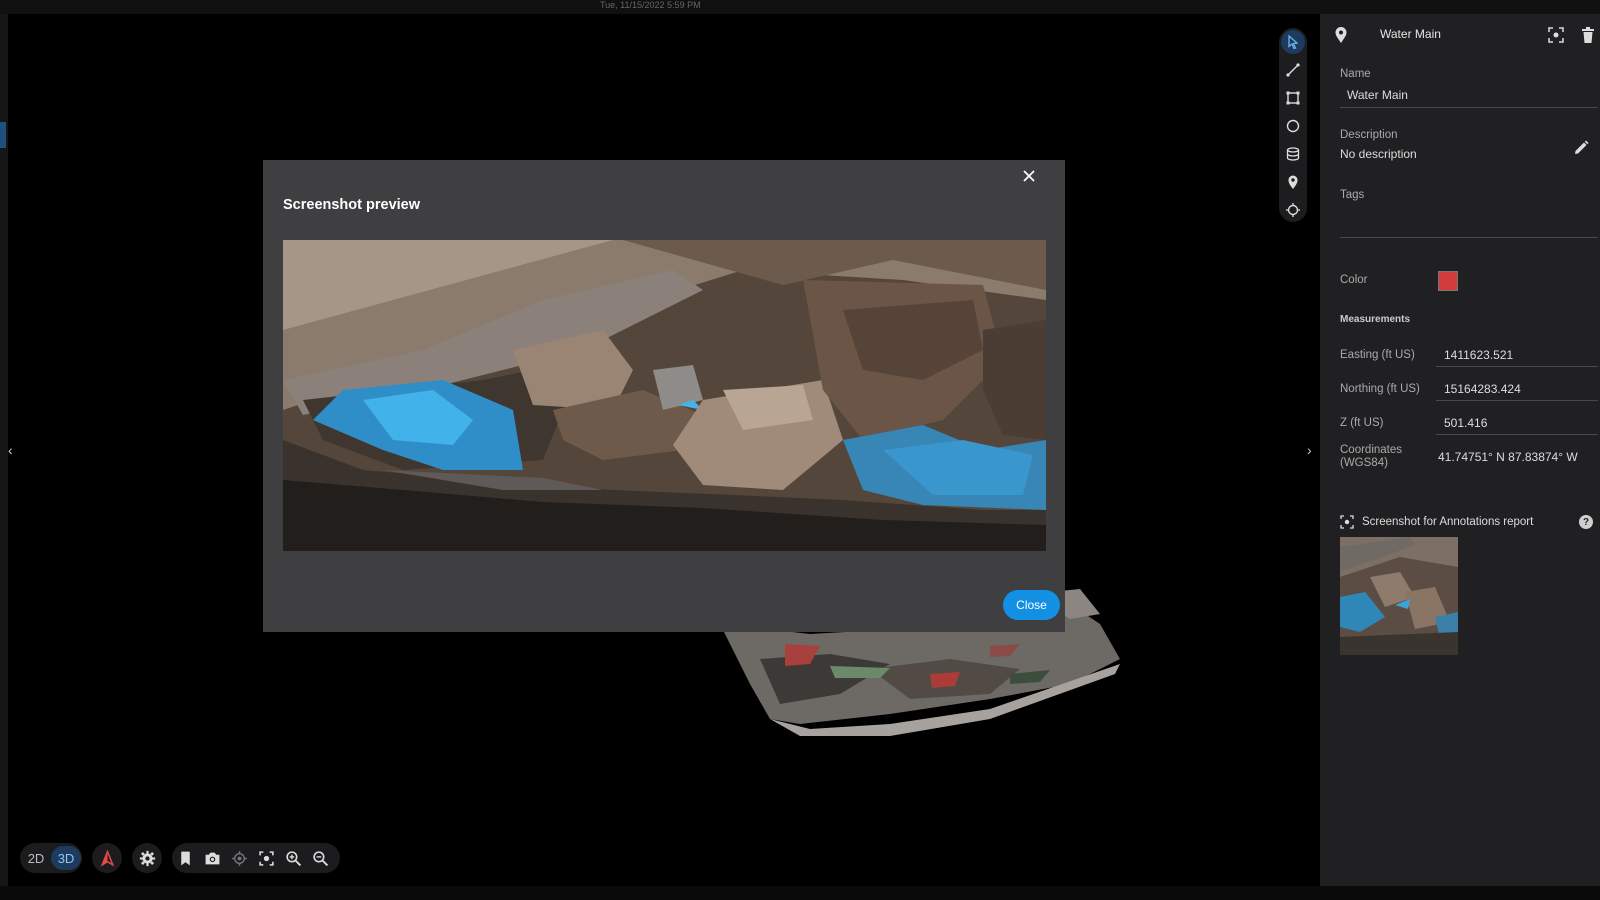  Describe the element at coordinates (1378, 154) in the screenshot. I see `description-field: No description` at that location.